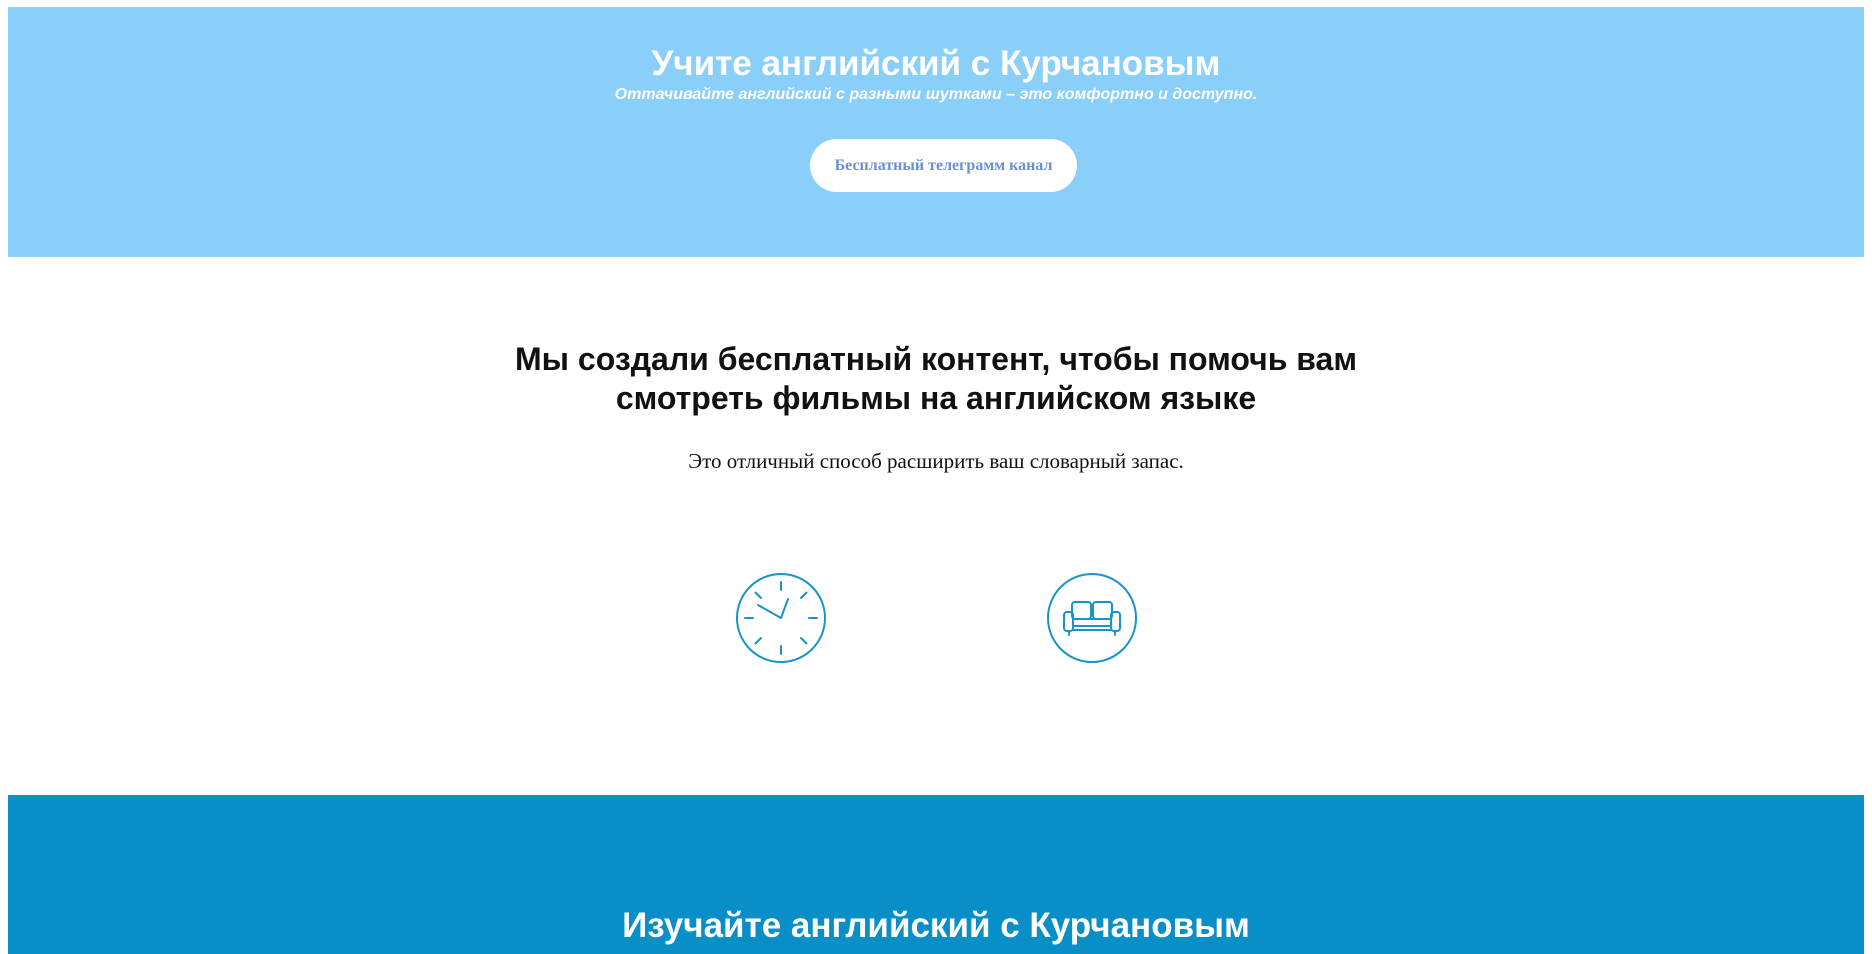 This screenshot has height=954, width=1872. Describe the element at coordinates (936, 398) in the screenshot. I see `intro-heading-line-2: смотреть фильмы на английском языке` at that location.